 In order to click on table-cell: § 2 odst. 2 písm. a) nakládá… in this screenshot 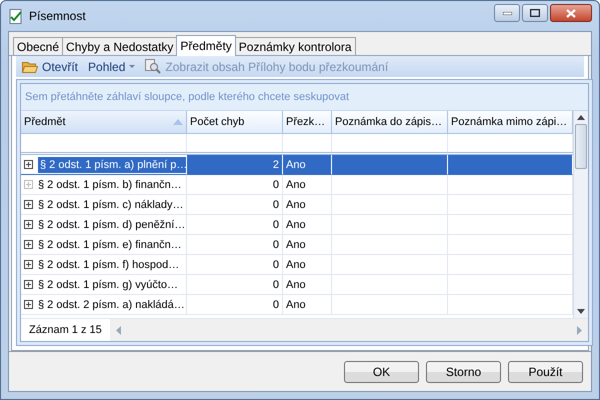, I will do `click(111, 304)`.